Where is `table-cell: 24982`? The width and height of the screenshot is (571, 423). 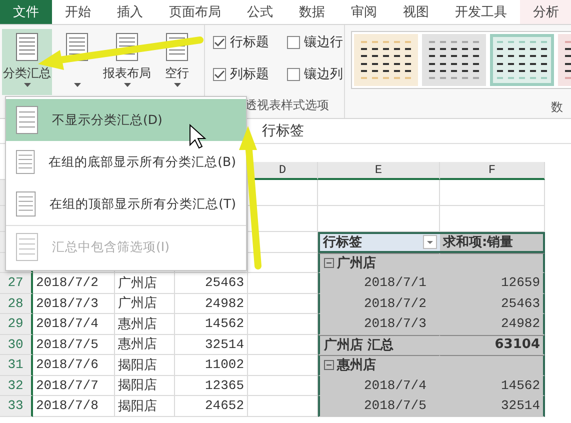 table-cell: 24982 is located at coordinates (211, 304).